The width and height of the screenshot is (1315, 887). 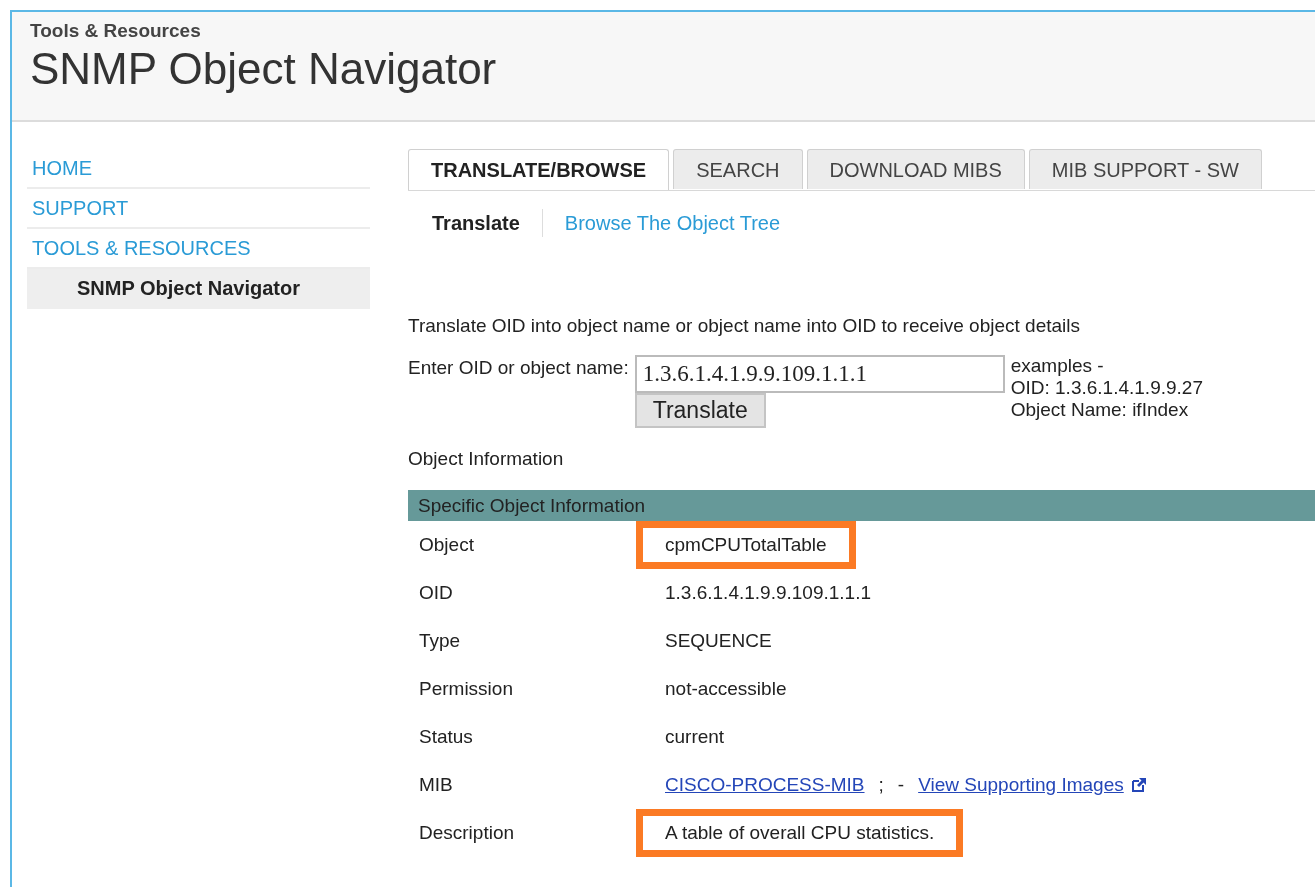 I want to click on row-label: Status, so click(x=446, y=737).